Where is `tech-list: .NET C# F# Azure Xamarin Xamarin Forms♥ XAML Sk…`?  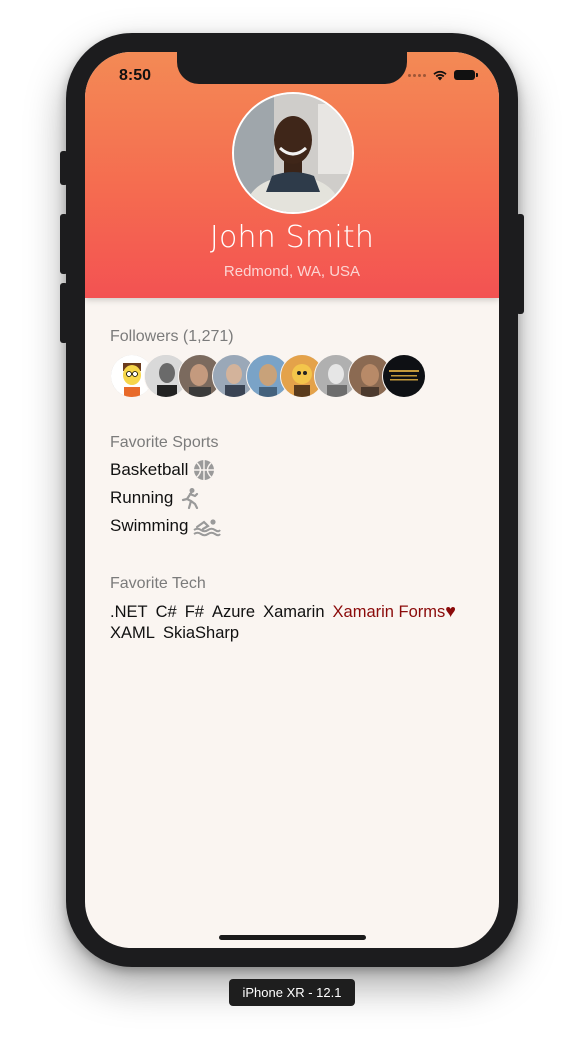 tech-list: .NET C# F# Azure Xamarin Xamarin Forms♥ XAML Sk… is located at coordinates (295, 622).